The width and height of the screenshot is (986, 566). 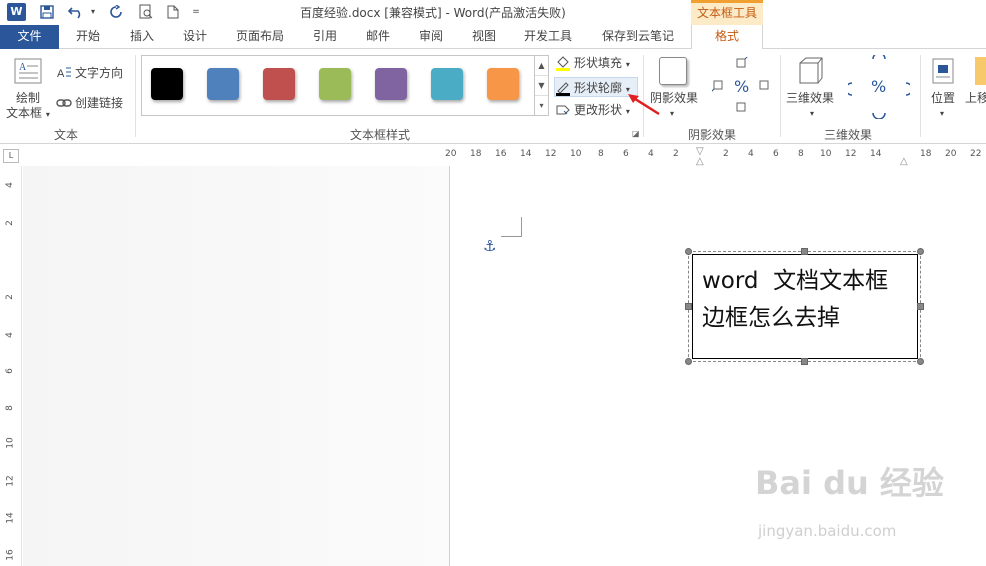 I want to click on pencil-outline-icon, so click(x=563, y=88).